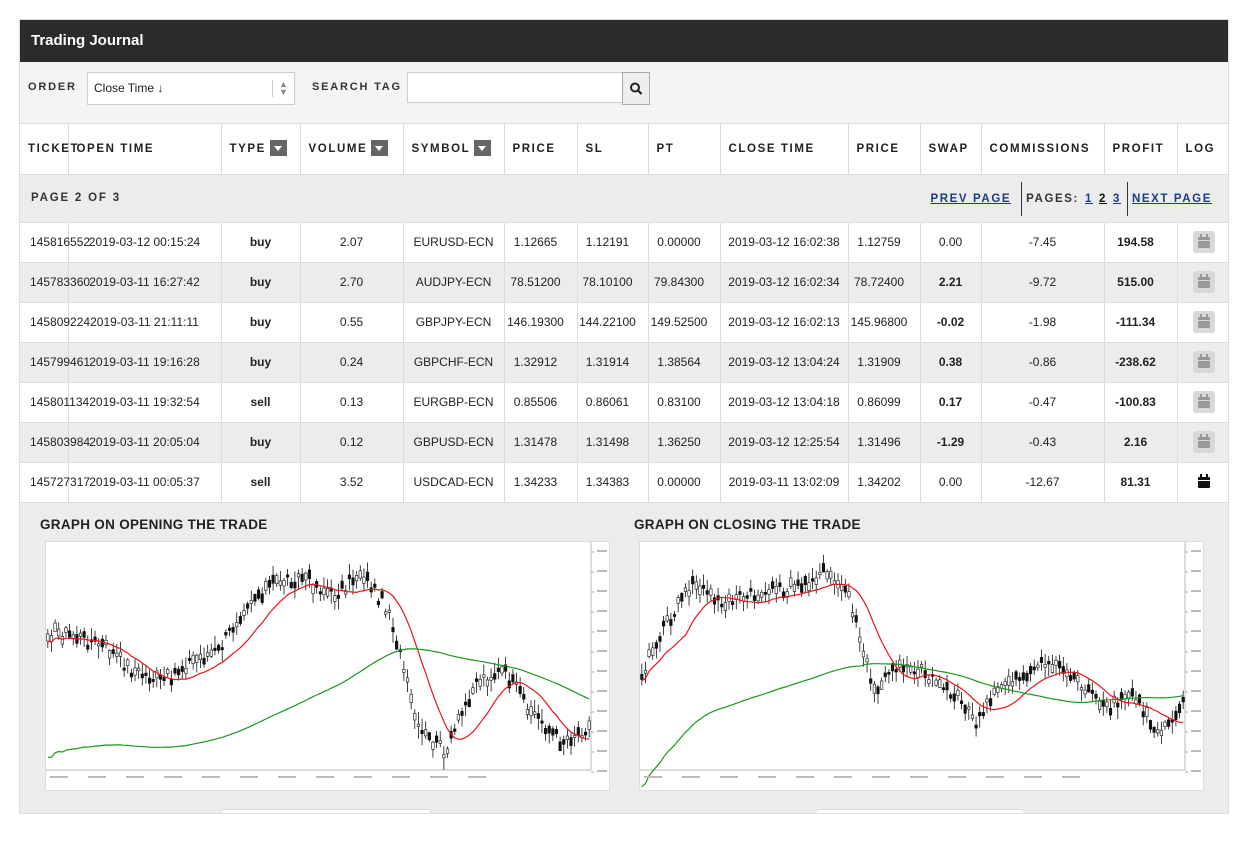  Describe the element at coordinates (920, 810) in the screenshot. I see `closing-graph-tab` at that location.